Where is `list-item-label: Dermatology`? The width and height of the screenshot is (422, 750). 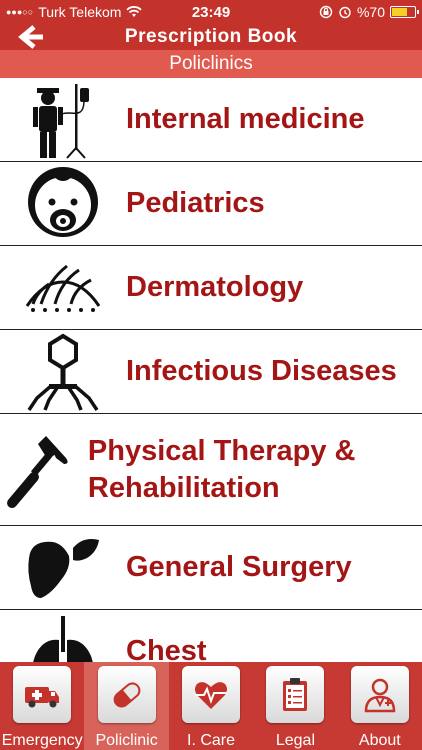
list-item-label: Dermatology is located at coordinates (215, 287).